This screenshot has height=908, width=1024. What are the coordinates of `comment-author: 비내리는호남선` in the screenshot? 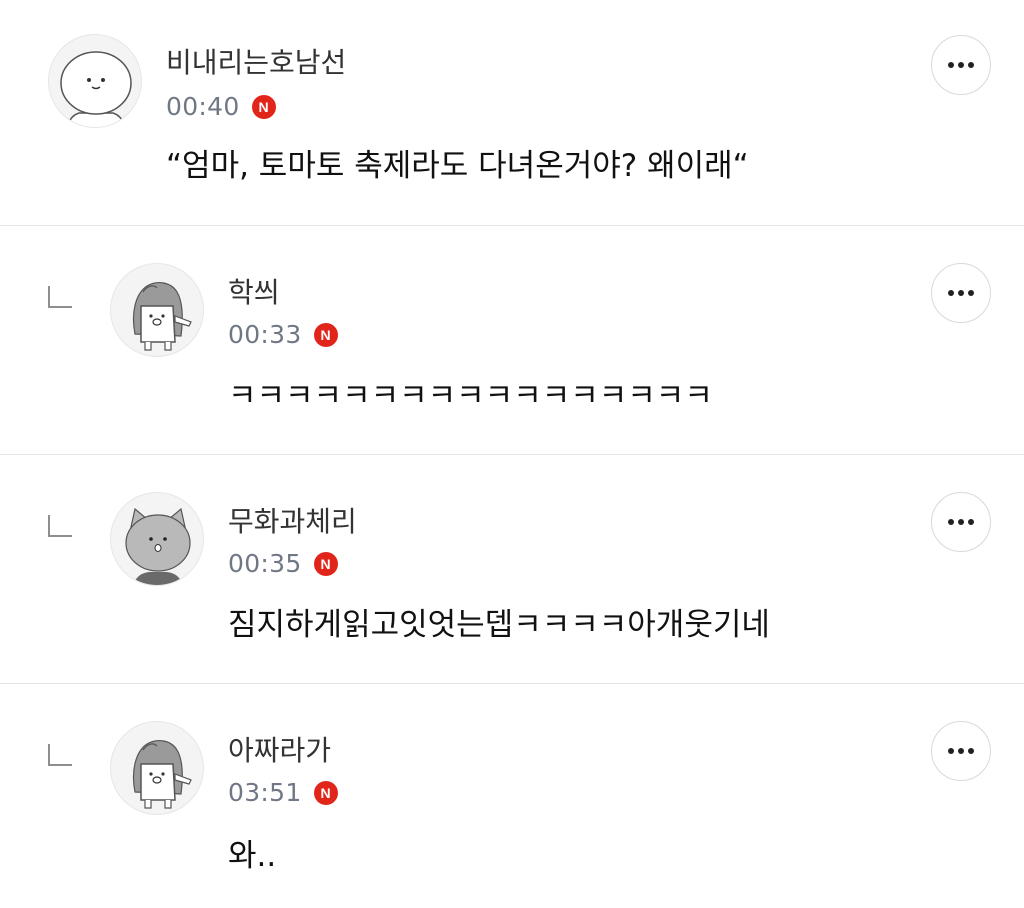 It's located at (256, 63).